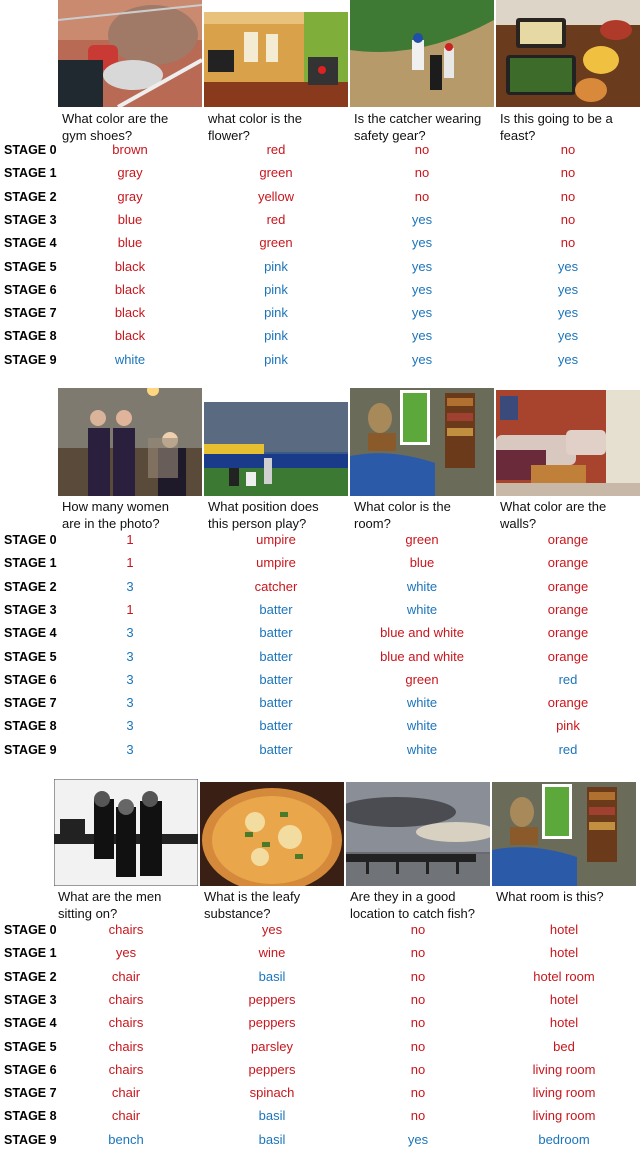  Describe the element at coordinates (568, 53) in the screenshot. I see `feast-food-table-photo` at that location.